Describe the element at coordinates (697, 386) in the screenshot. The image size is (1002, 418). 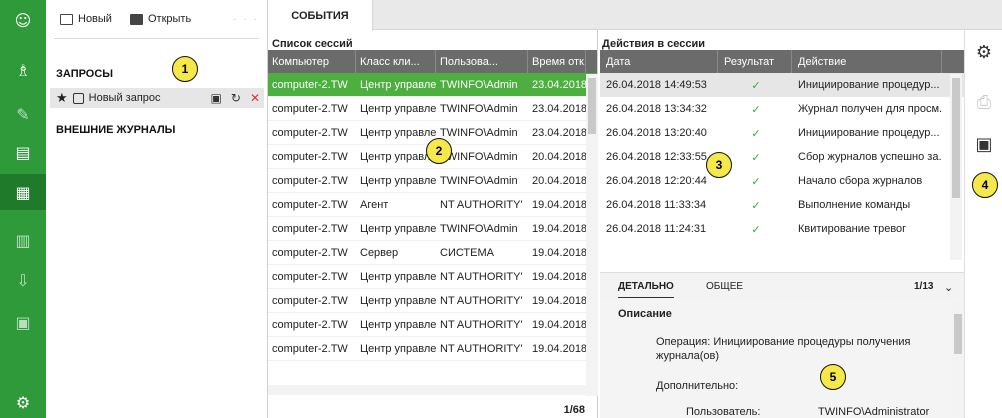
I see `additional-label: Дополнительно:` at that location.